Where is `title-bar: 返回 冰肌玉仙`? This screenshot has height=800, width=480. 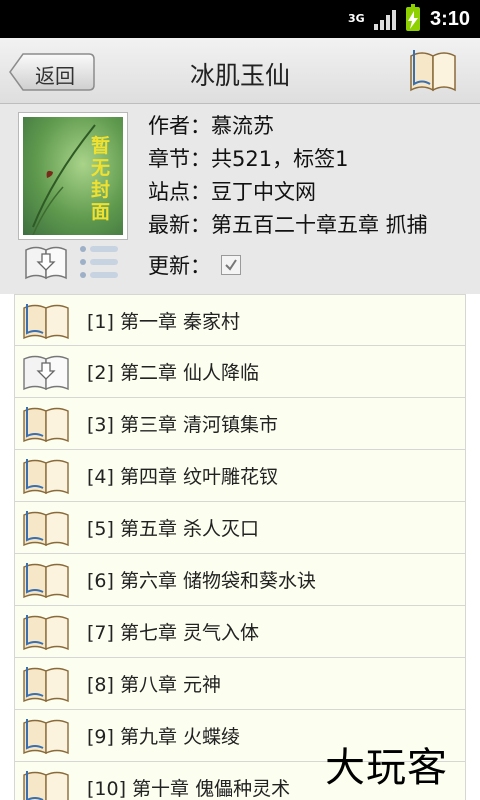
title-bar: 返回 冰肌玉仙 is located at coordinates (240, 71).